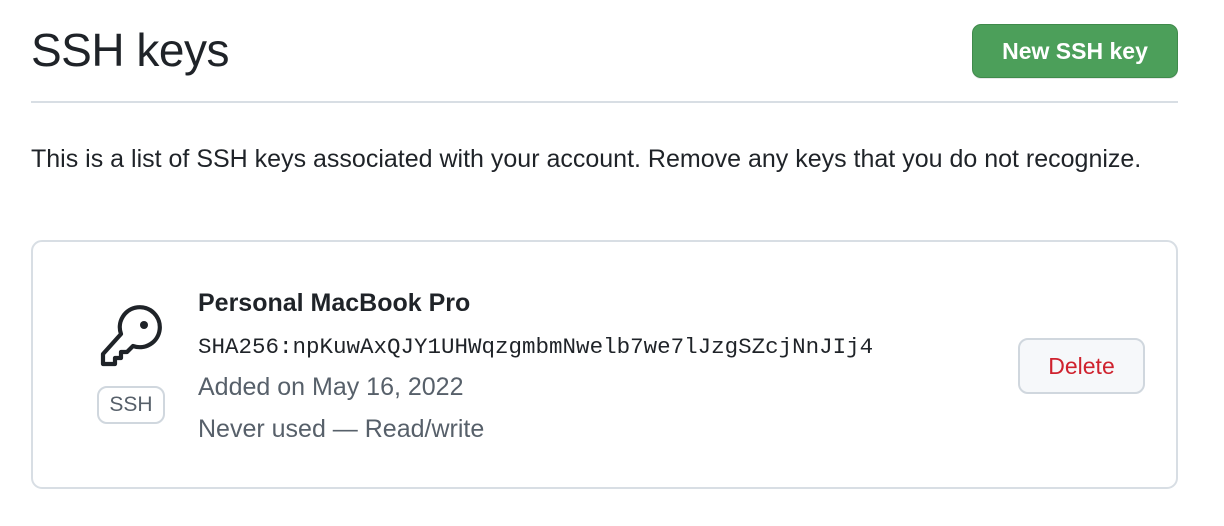 The image size is (1224, 526). What do you see at coordinates (131, 405) in the screenshot?
I see `ssh-type-badge: SSH` at bounding box center [131, 405].